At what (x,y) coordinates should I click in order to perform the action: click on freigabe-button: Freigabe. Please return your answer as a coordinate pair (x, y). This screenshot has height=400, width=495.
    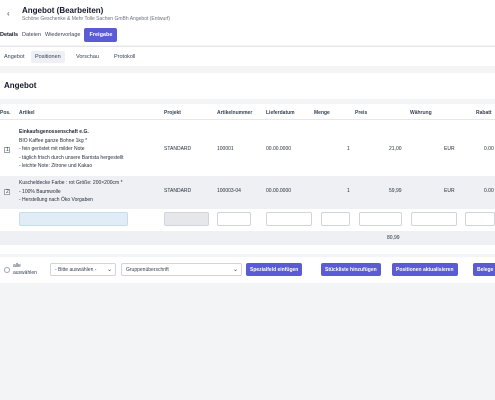
    Looking at the image, I should click on (101, 34).